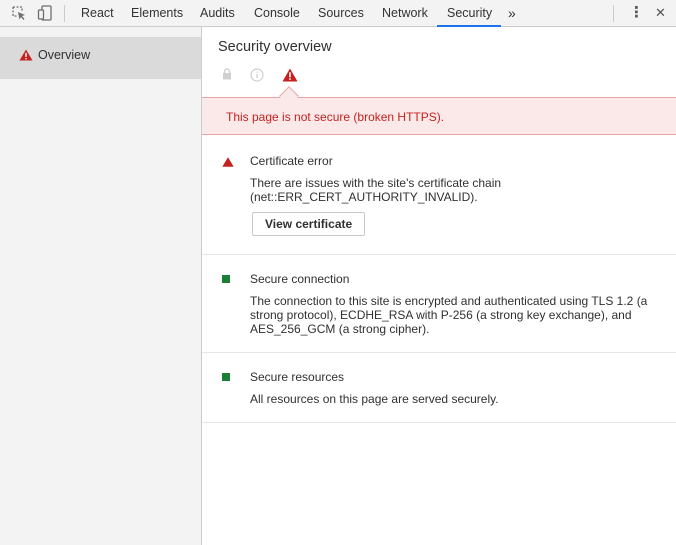 The height and width of the screenshot is (545, 676). Describe the element at coordinates (297, 377) in the screenshot. I see `section-title: Secure resources` at that location.